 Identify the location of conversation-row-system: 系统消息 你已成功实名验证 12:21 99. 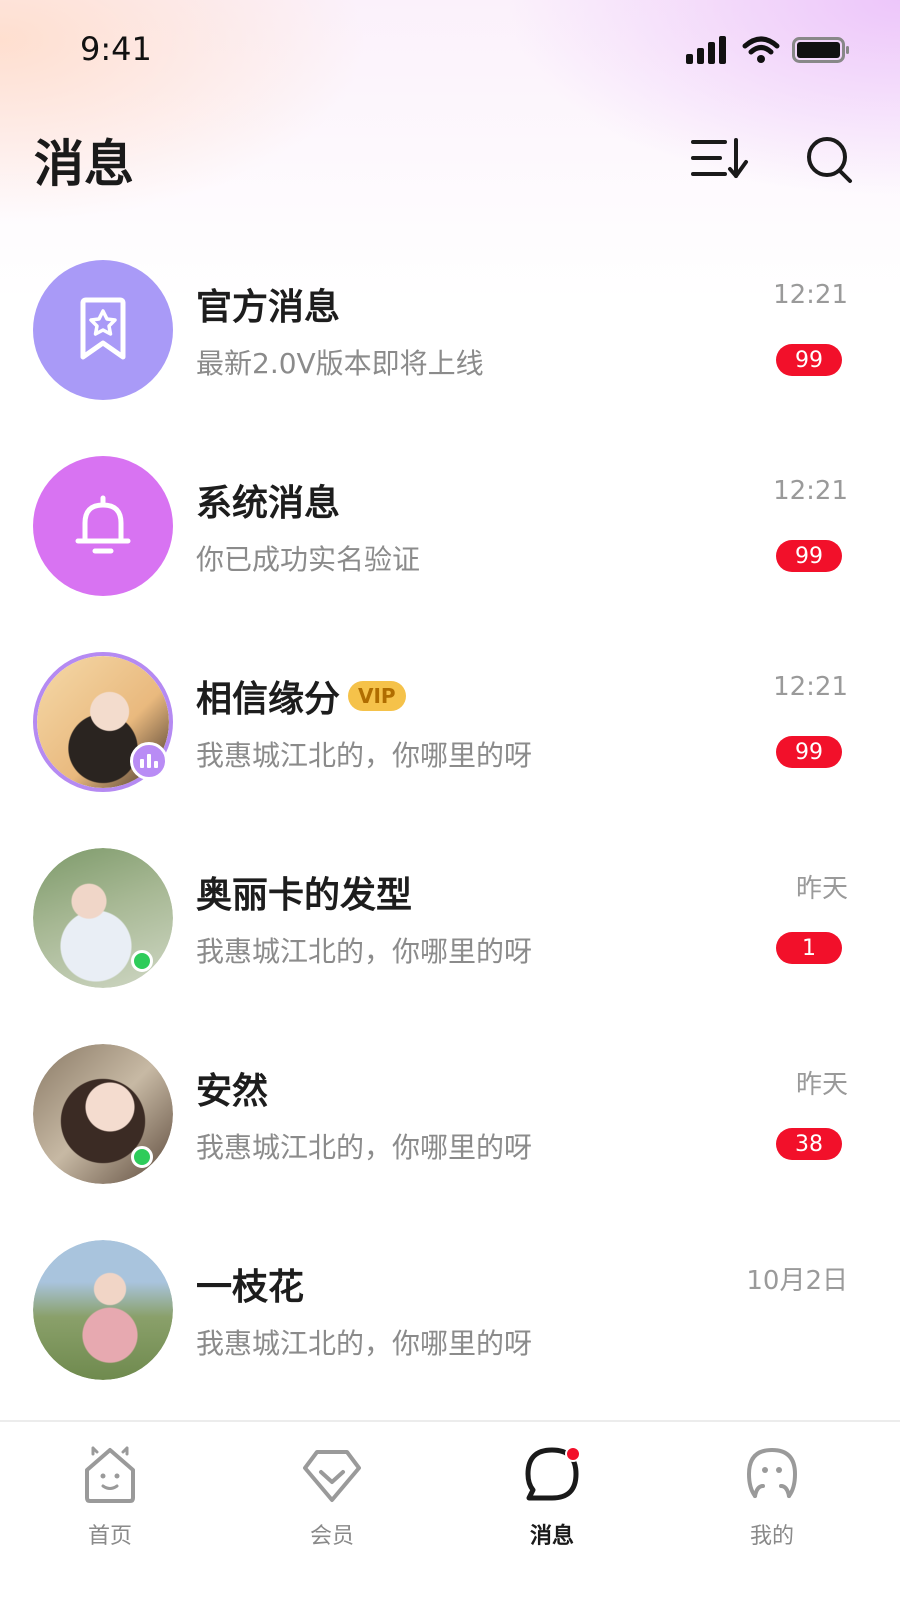
(450, 544).